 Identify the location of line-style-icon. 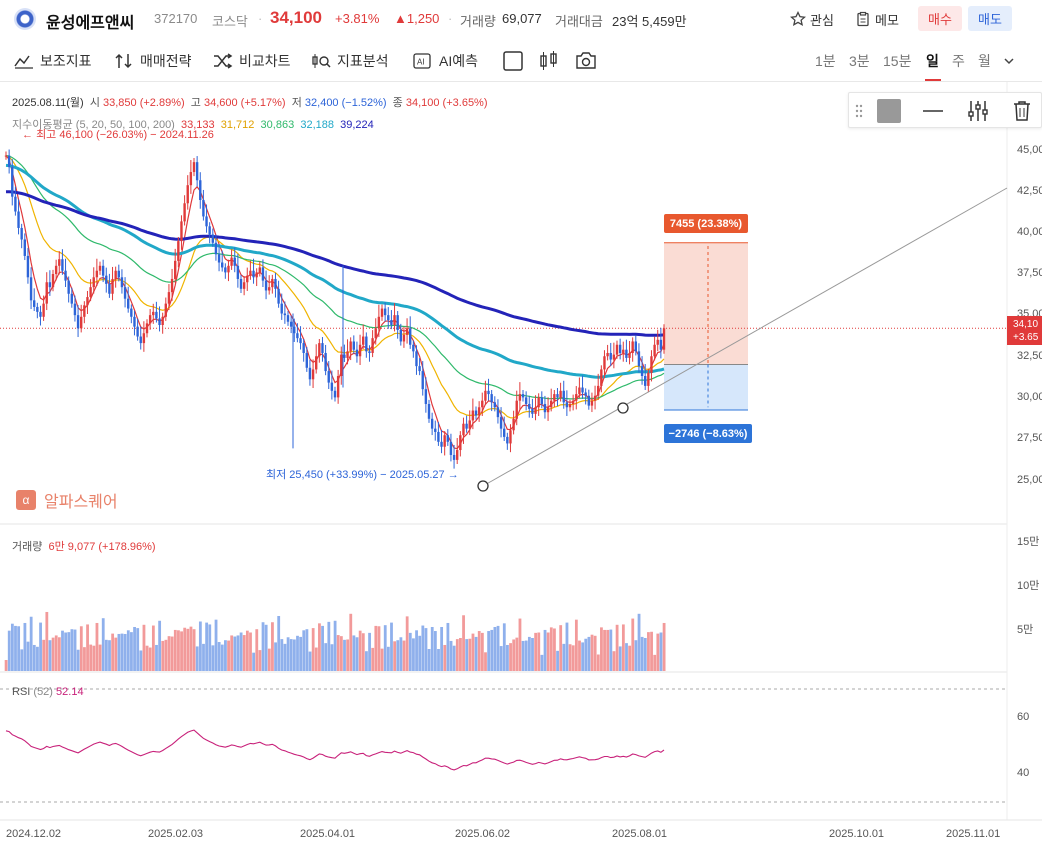
(933, 111).